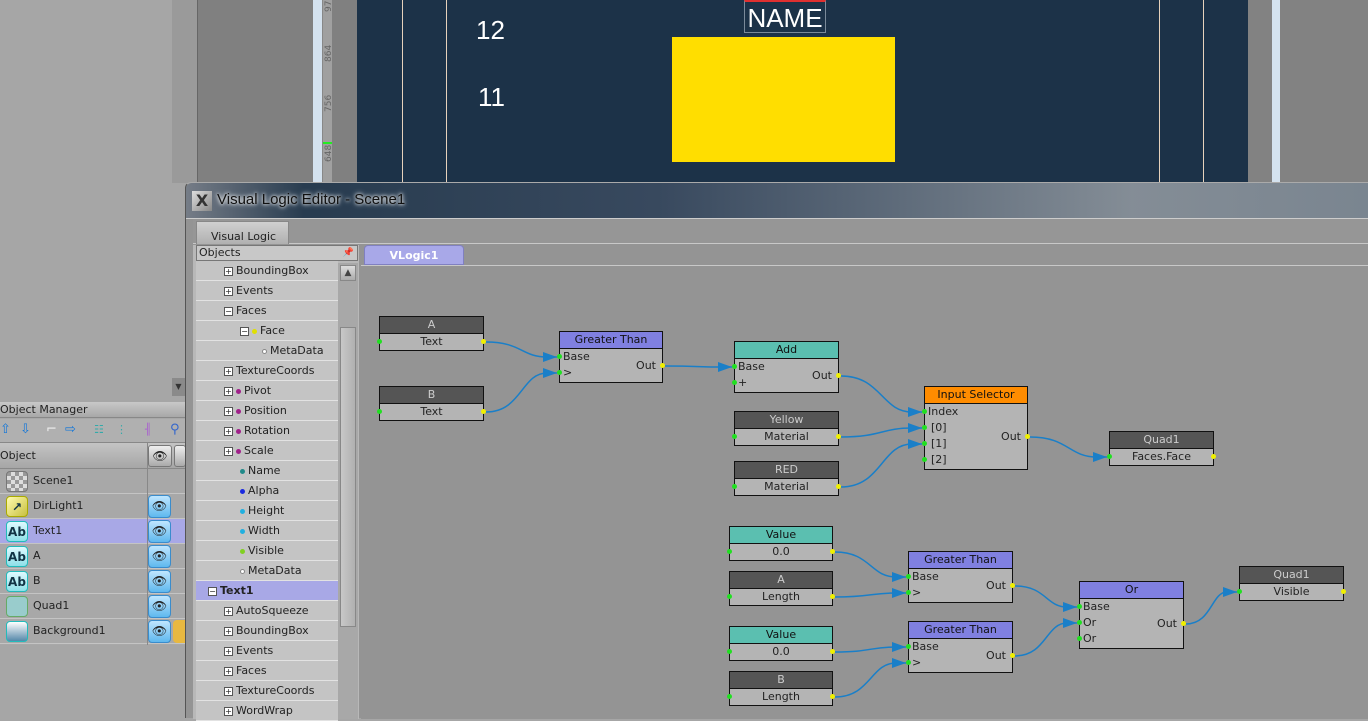 The image size is (1368, 721). Describe the element at coordinates (781, 688) in the screenshot. I see `logic-node-b-len: B Length` at that location.